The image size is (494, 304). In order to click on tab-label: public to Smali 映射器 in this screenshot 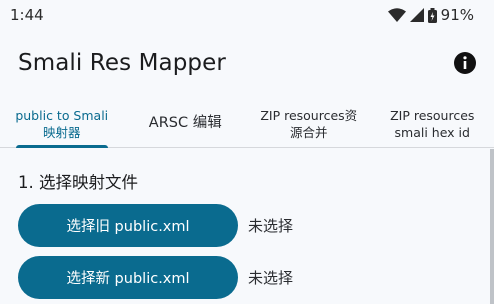, I will do `click(61, 124)`.